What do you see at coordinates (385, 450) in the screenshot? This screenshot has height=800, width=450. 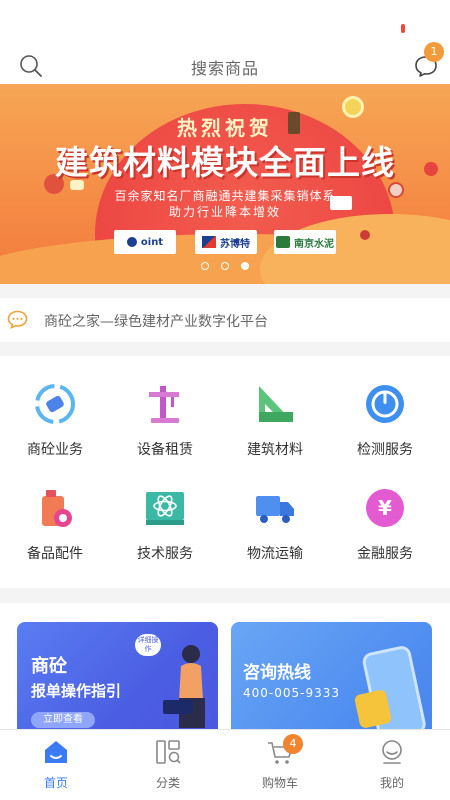 I see `service-label: 检测服务` at bounding box center [385, 450].